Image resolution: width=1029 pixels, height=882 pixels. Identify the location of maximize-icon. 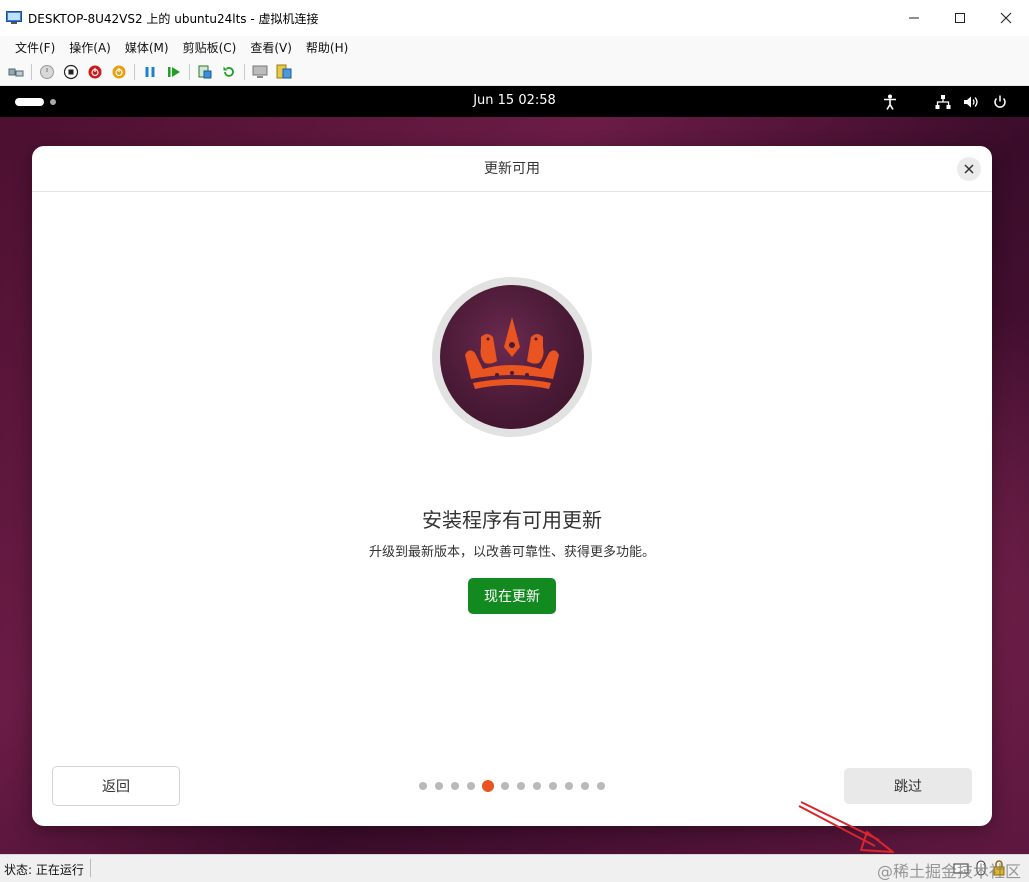
(960, 18).